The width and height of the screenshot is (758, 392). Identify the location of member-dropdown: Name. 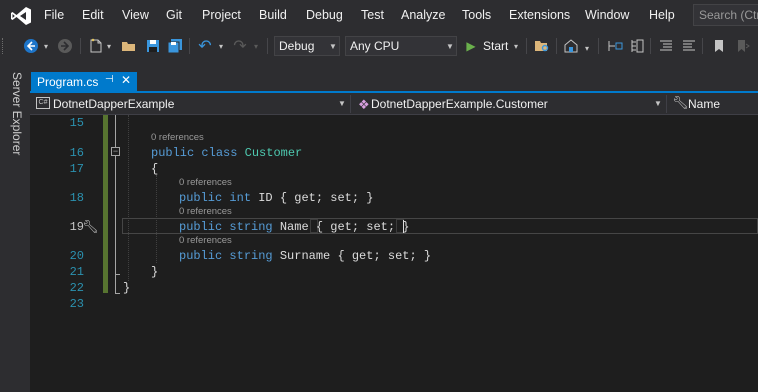
(704, 104).